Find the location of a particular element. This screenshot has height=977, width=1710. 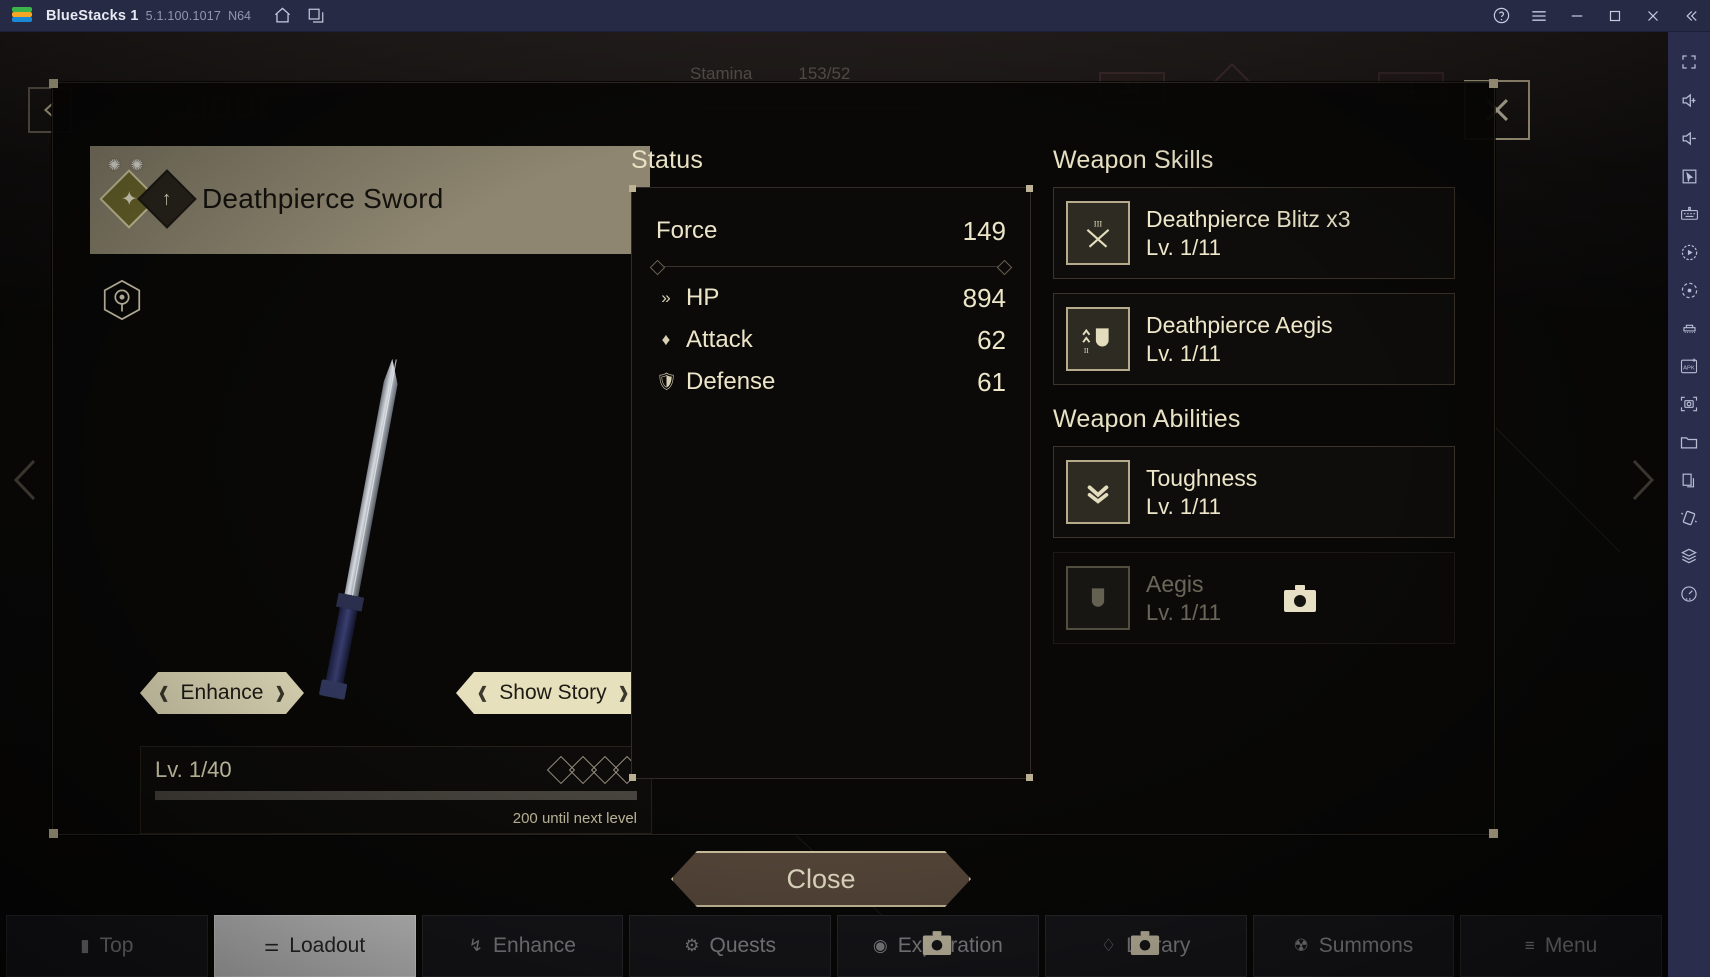

gamepad-icon is located at coordinates (1689, 328).